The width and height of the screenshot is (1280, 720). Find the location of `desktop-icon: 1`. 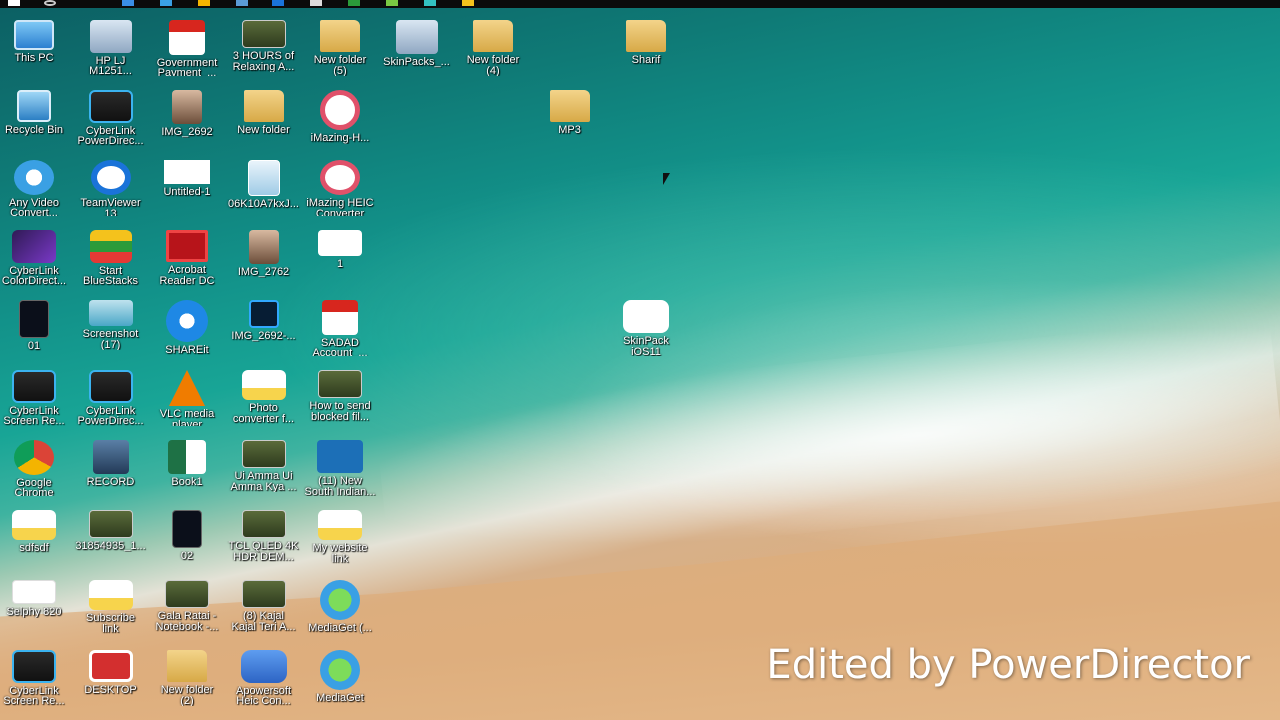

desktop-icon: 1 is located at coordinates (340, 251).